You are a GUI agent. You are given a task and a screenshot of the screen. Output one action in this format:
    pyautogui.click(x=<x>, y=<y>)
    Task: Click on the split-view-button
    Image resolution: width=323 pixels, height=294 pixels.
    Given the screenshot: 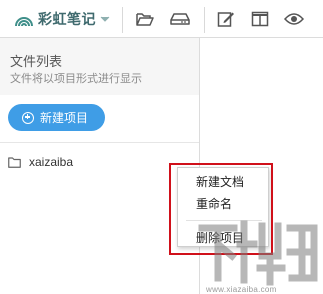 What is the action you would take?
    pyautogui.click(x=260, y=19)
    